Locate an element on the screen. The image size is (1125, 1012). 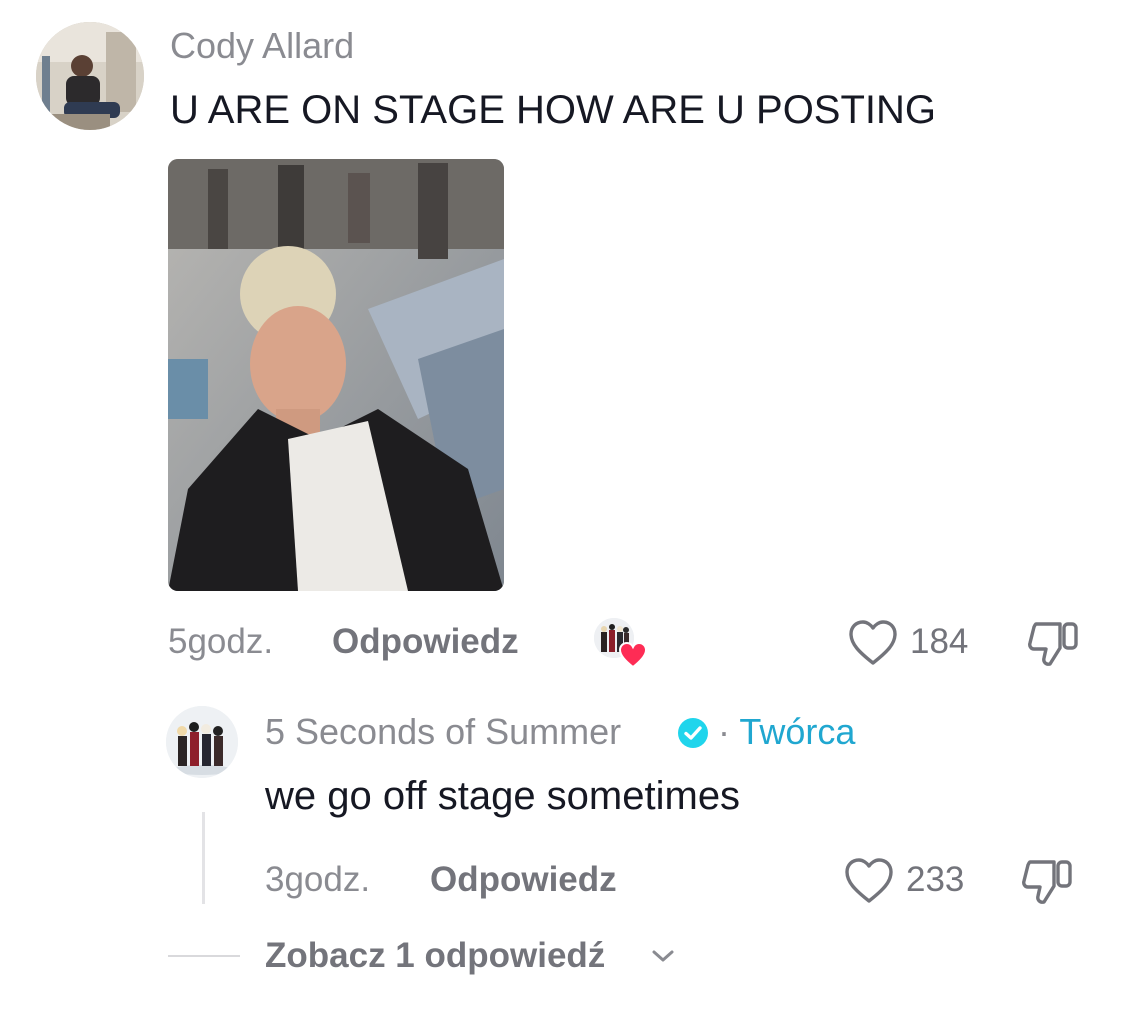
commenter-username: Cody Allard is located at coordinates (262, 46).